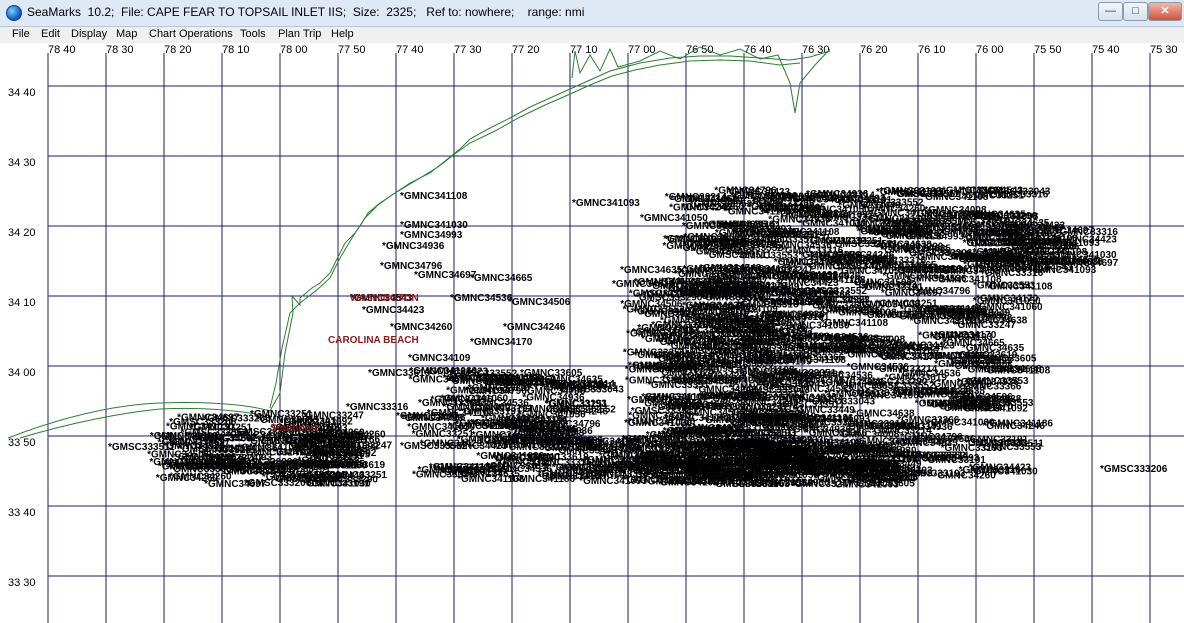  I want to click on chart-mark-label: *GMNC341093, so click(606, 203).